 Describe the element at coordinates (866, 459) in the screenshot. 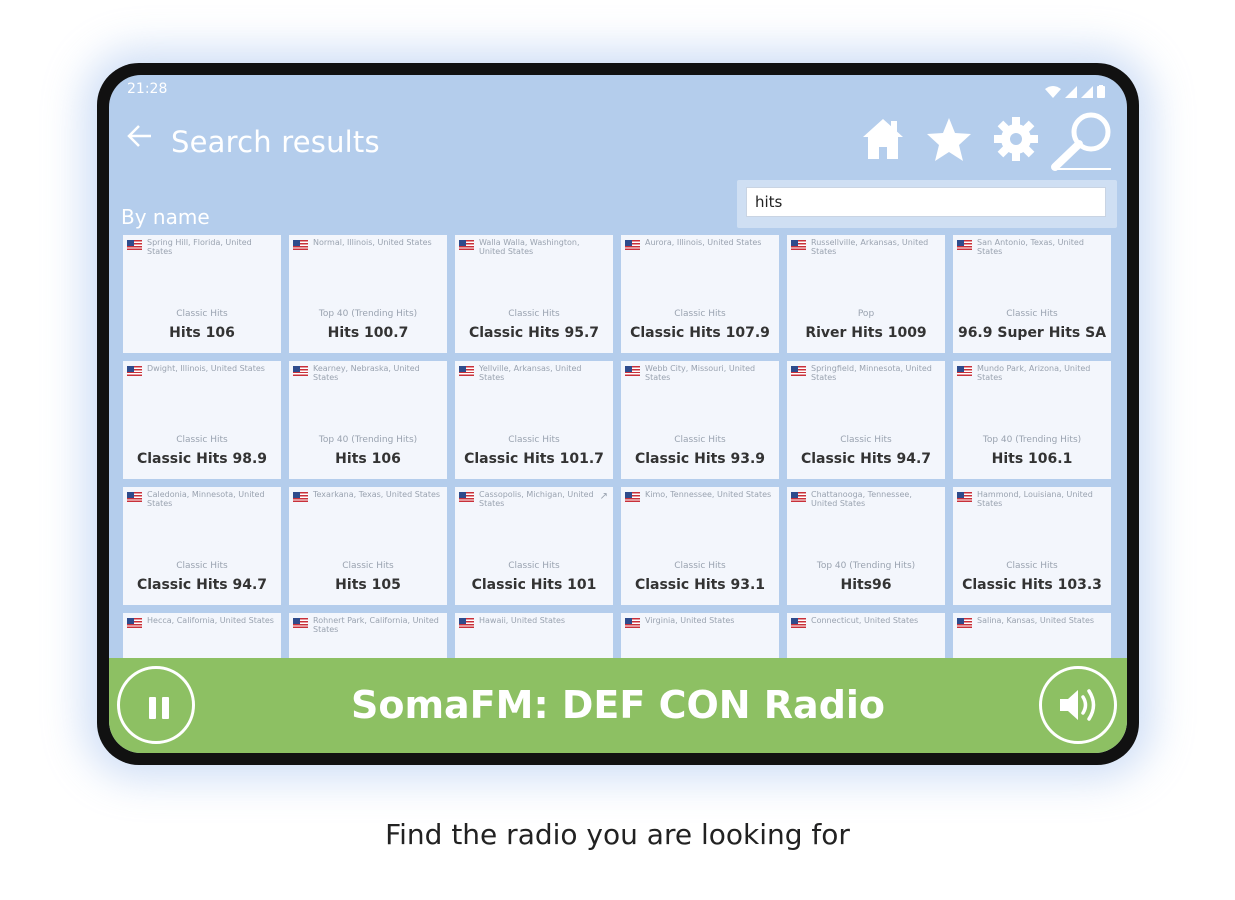

I see `station-name: Classic Hits 94.7` at that location.